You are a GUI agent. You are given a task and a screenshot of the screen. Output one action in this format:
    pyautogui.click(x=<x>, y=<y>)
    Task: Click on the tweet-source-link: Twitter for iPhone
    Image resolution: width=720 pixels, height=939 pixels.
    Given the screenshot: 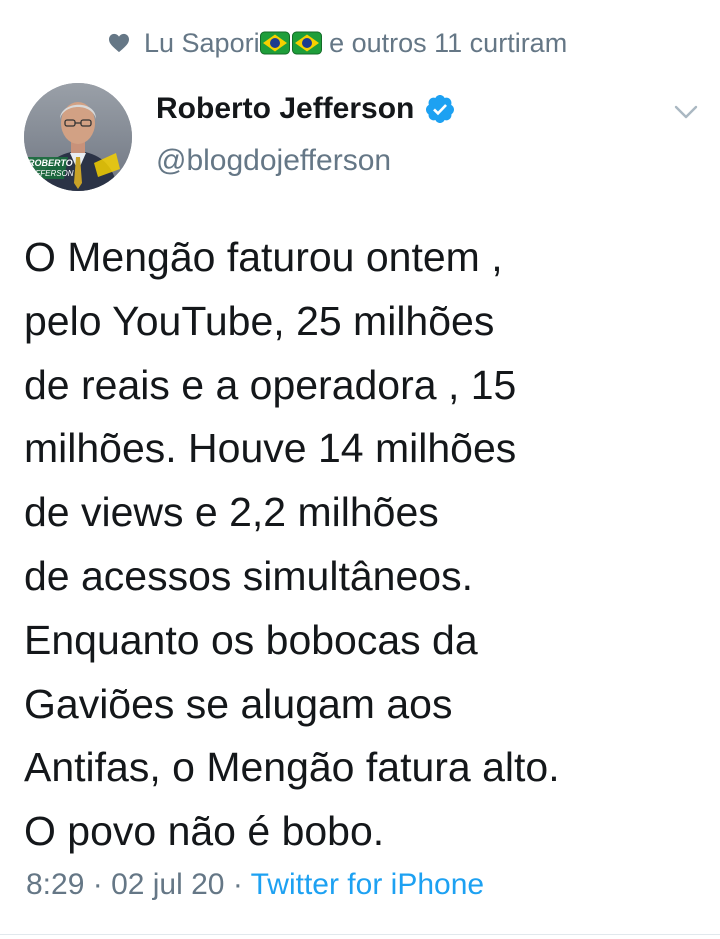 What is the action you would take?
    pyautogui.click(x=367, y=884)
    